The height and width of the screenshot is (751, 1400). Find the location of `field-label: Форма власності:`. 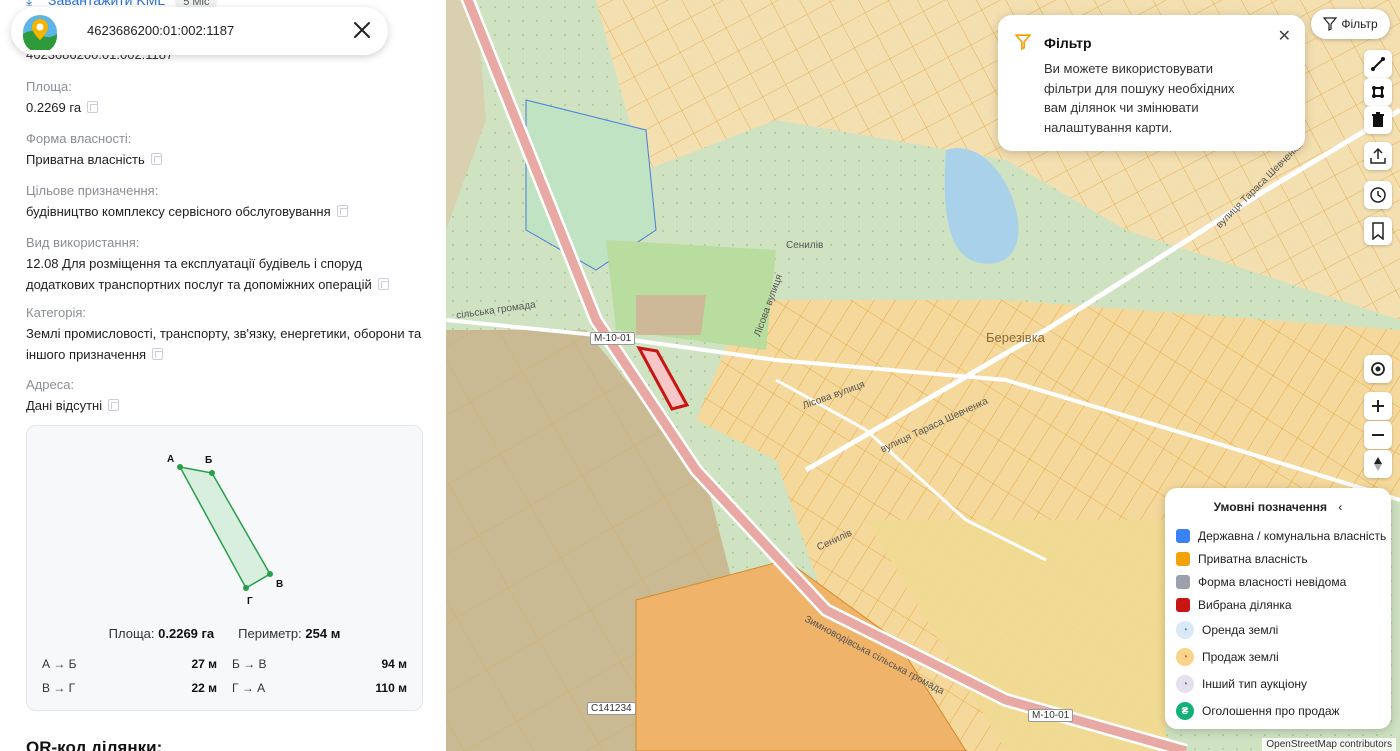

field-label: Форма власності: is located at coordinates (79, 138).